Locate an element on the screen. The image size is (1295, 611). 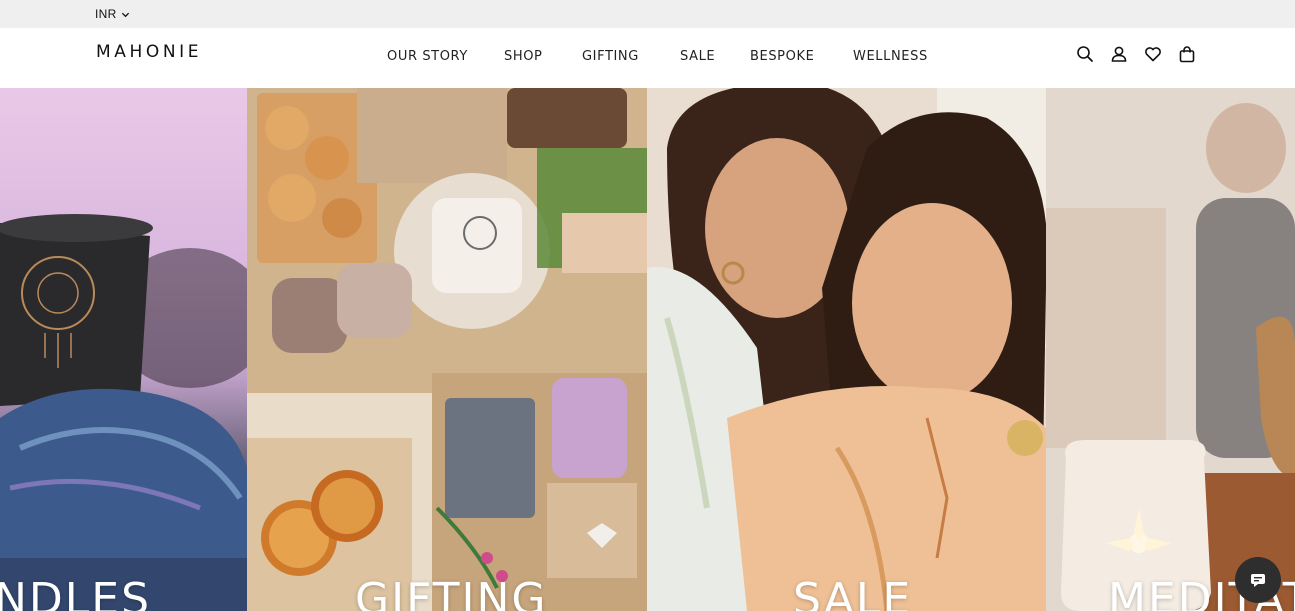
currency-selector: INR is located at coordinates (112, 14).